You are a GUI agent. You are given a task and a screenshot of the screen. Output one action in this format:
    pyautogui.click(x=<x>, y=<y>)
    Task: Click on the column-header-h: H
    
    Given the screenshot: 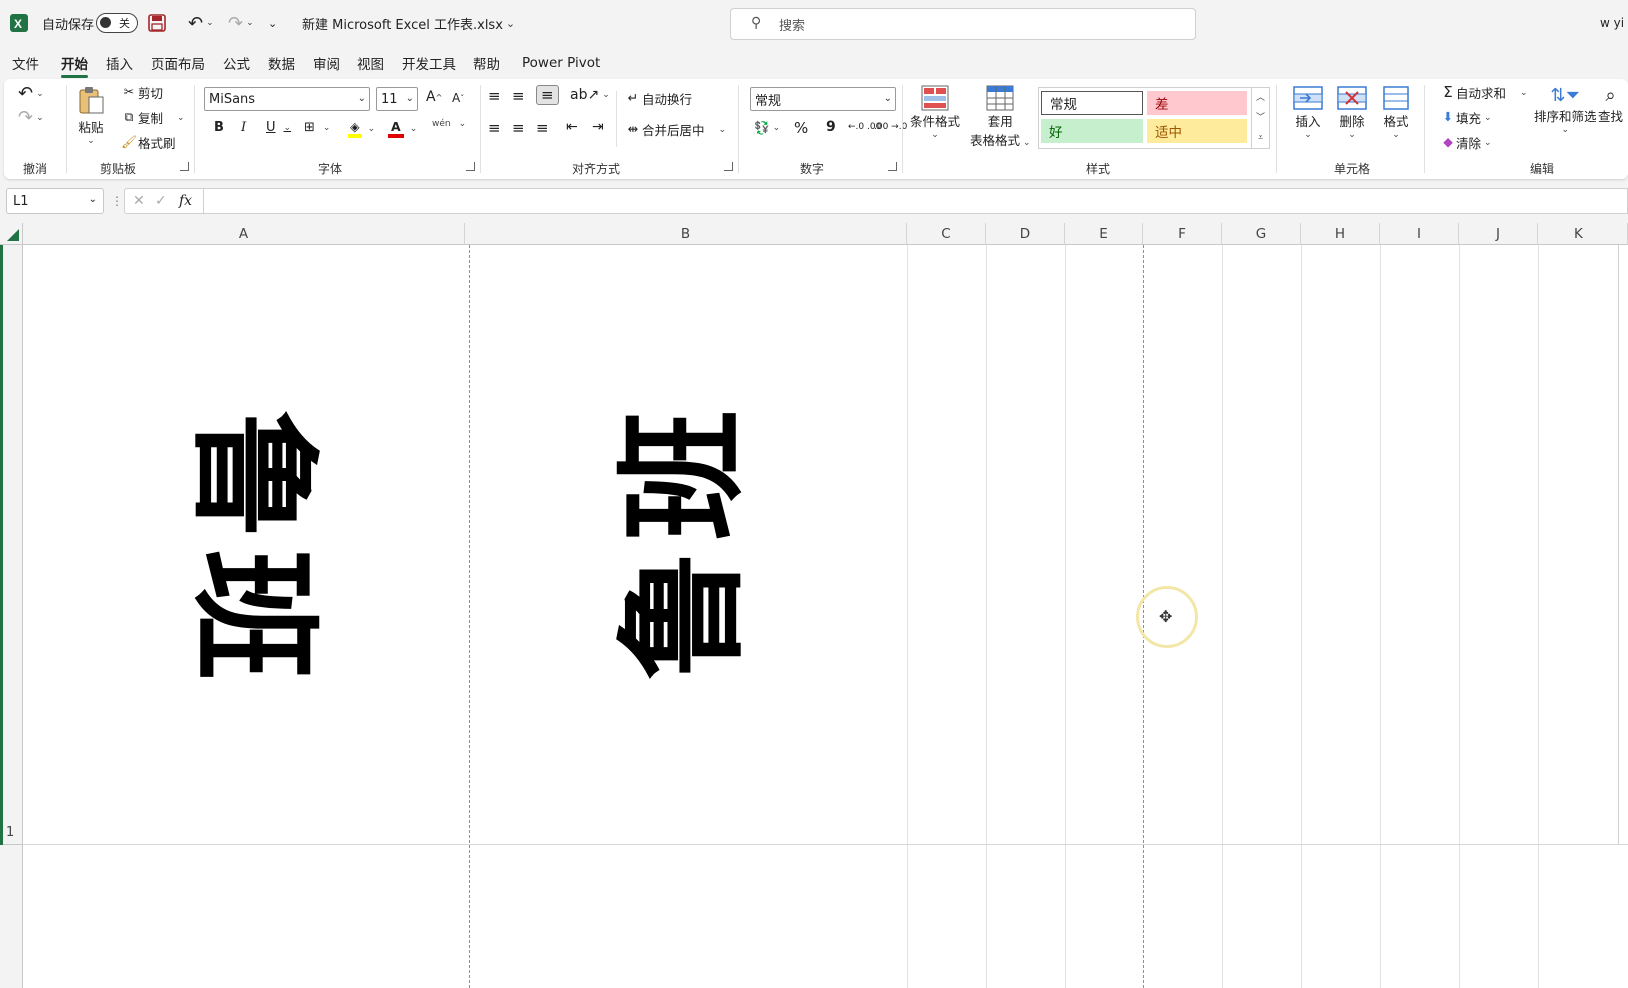 What is the action you would take?
    pyautogui.click(x=1340, y=234)
    